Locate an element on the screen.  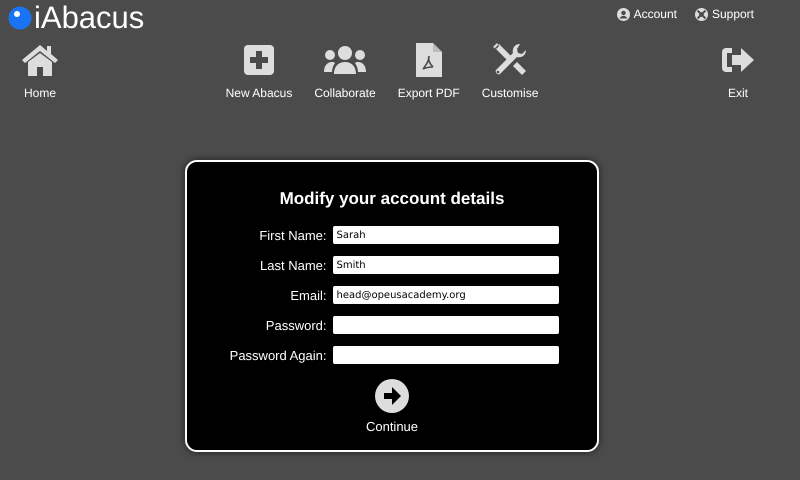
account-link: Account is located at coordinates (646, 14).